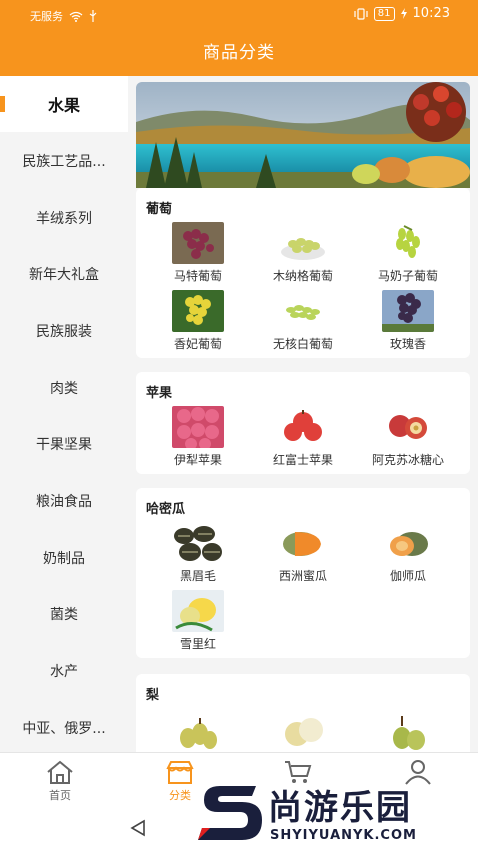 This screenshot has width=478, height=850. I want to click on section-grapes: 葡萄 马特葡萄 木纳格葡萄 马奶子葡萄 香妃葡萄 无核白葡萄 玫瑰香, so click(303, 273).